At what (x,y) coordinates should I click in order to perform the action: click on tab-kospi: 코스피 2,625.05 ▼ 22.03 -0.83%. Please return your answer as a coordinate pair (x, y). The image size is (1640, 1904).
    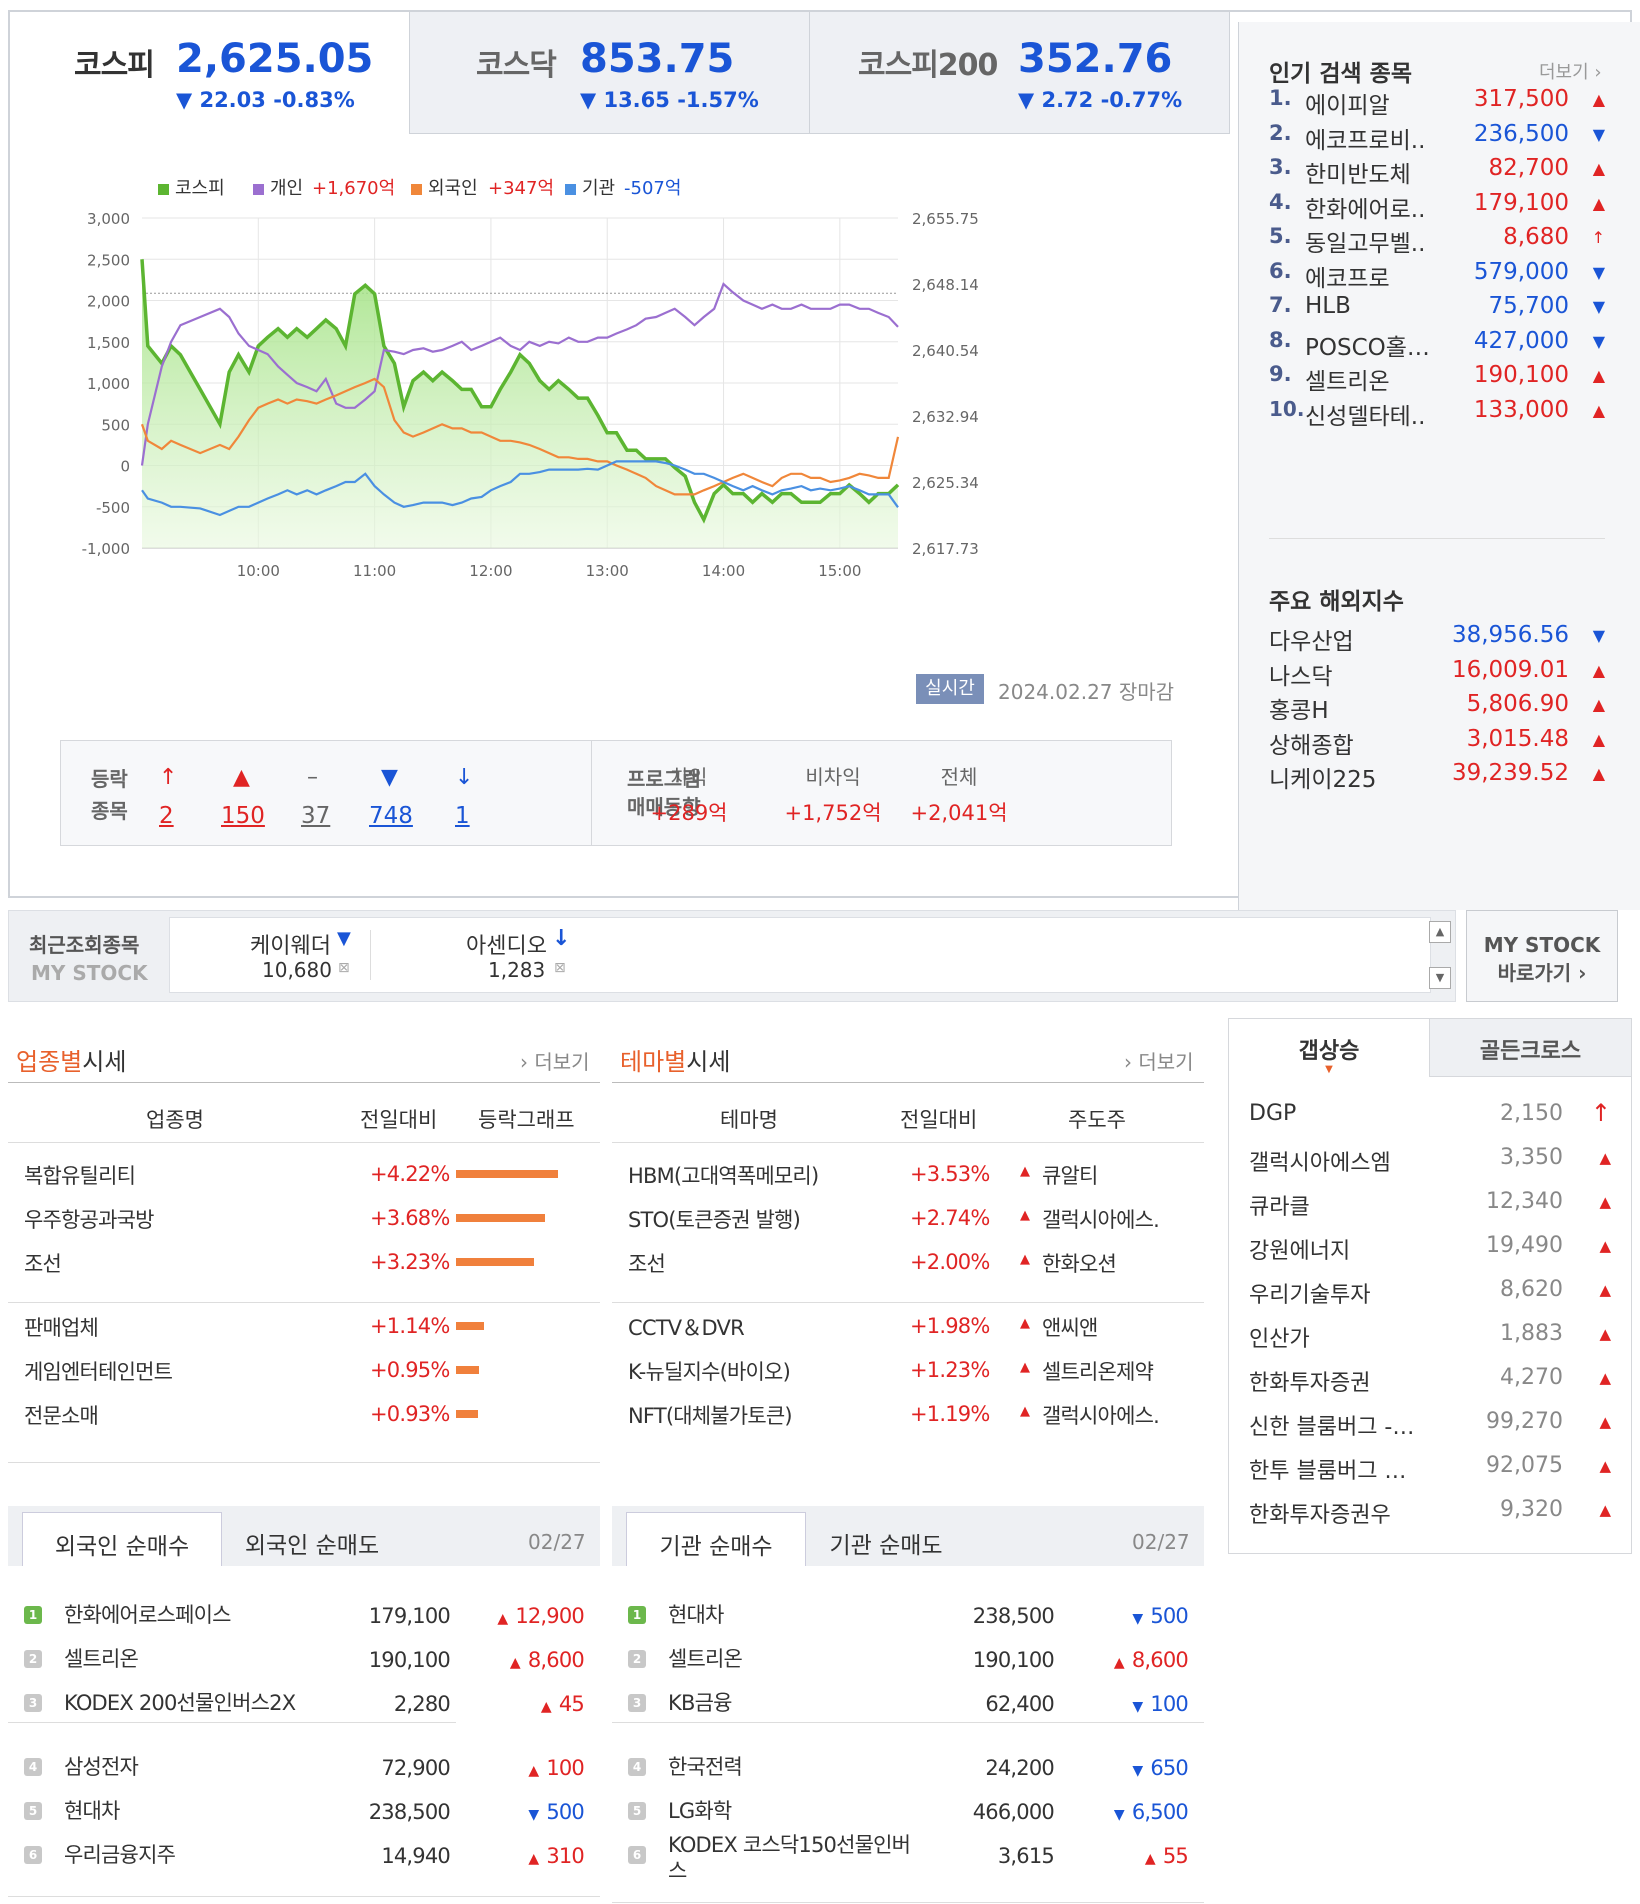
    Looking at the image, I should click on (210, 73).